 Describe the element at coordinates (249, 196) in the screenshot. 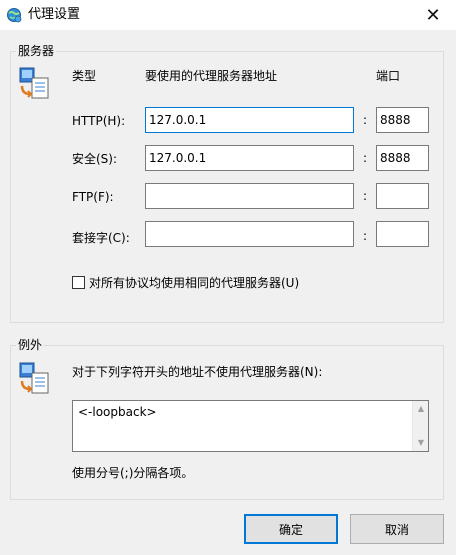

I see `ftp-address-input` at that location.